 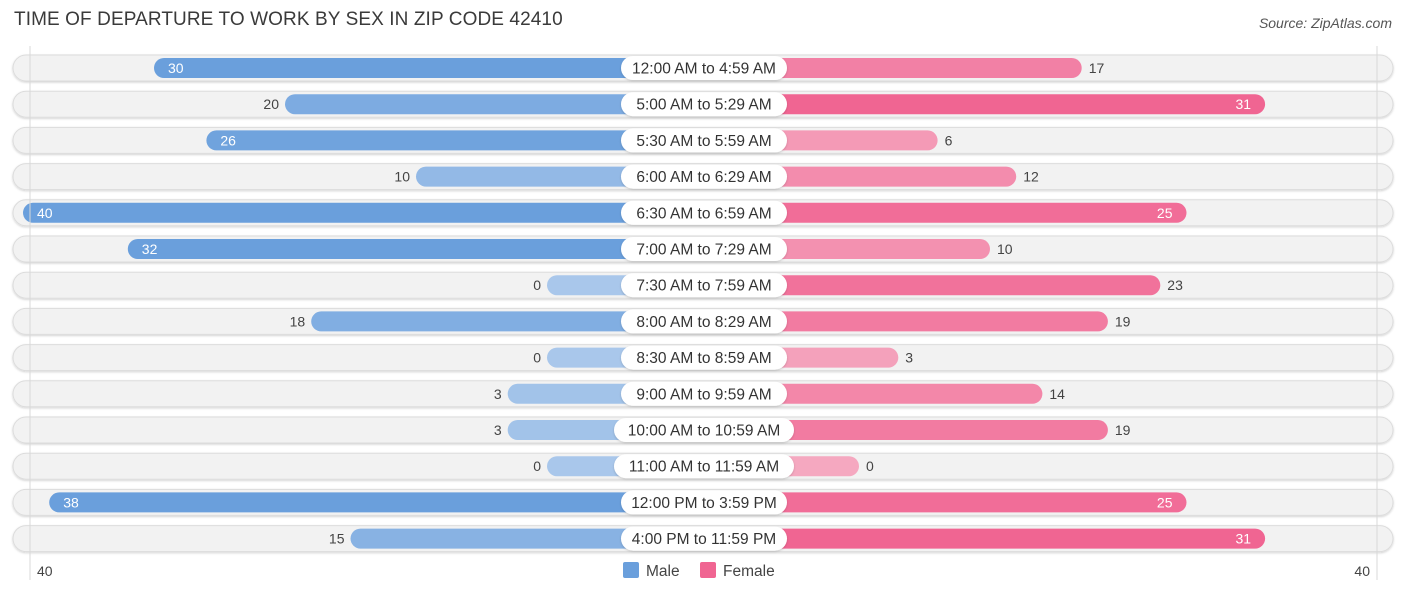 I want to click on chart-row: 11:00 AM to 11:59 AM 0 0, so click(x=703, y=466).